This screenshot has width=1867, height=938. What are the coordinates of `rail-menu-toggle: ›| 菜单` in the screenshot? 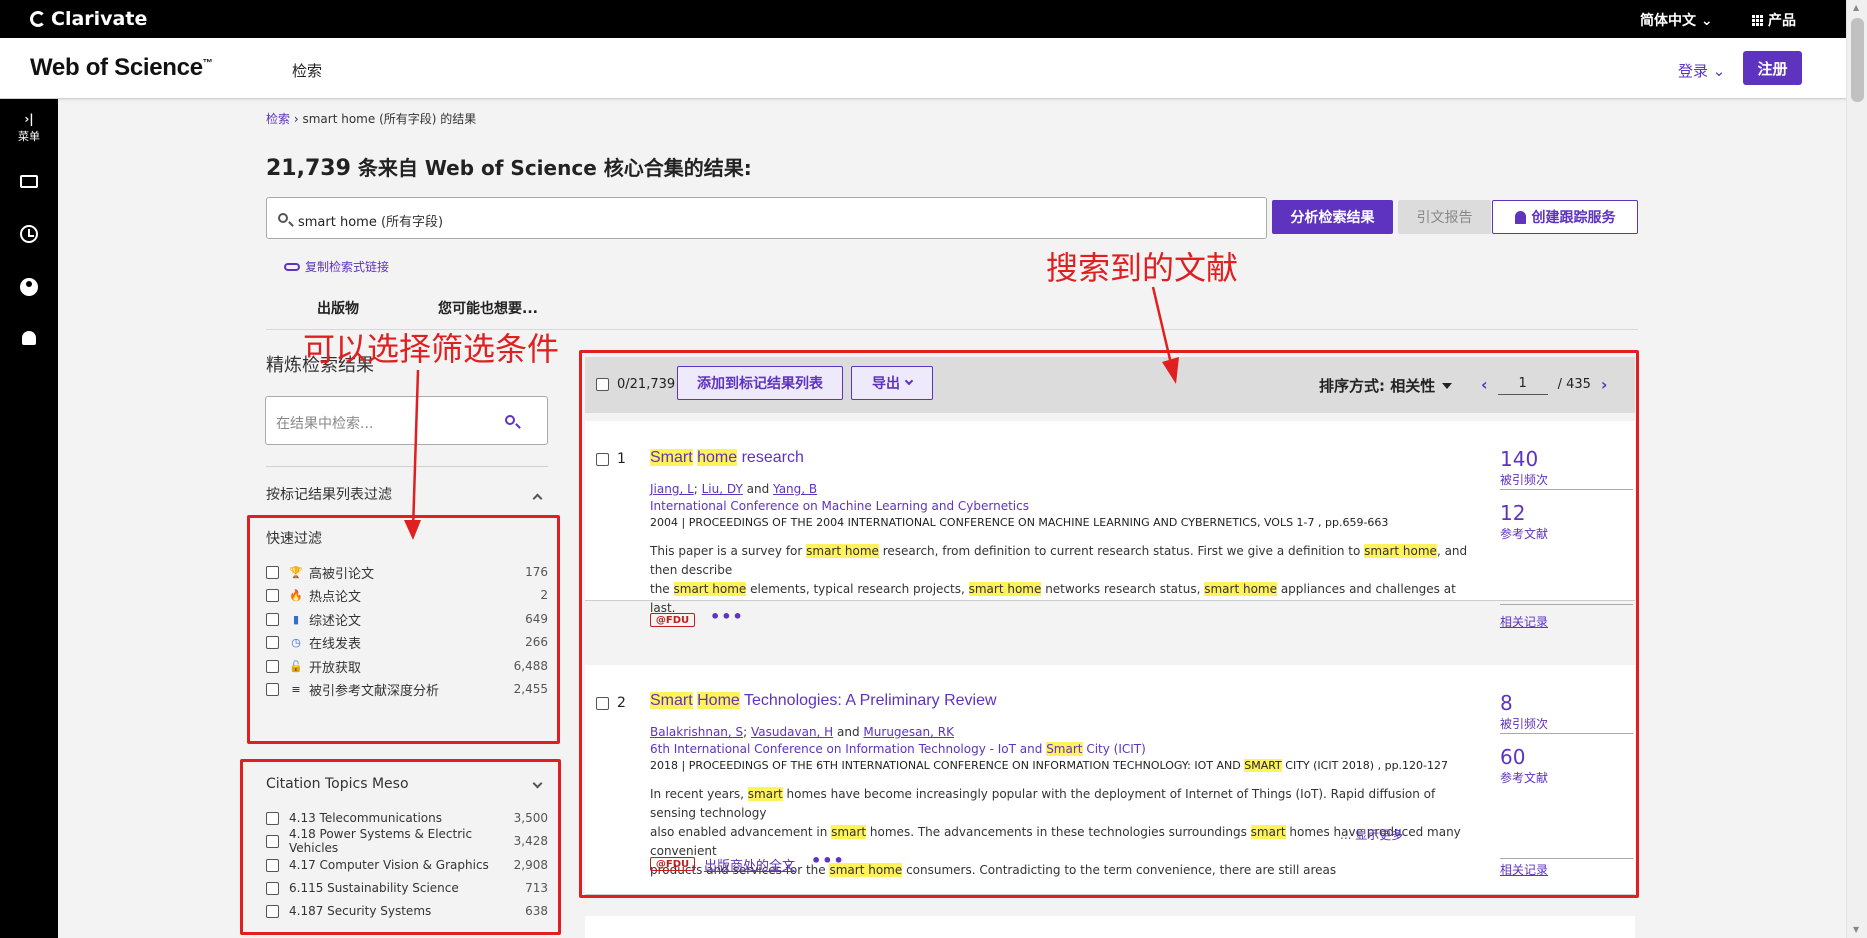 It's located at (29, 128).